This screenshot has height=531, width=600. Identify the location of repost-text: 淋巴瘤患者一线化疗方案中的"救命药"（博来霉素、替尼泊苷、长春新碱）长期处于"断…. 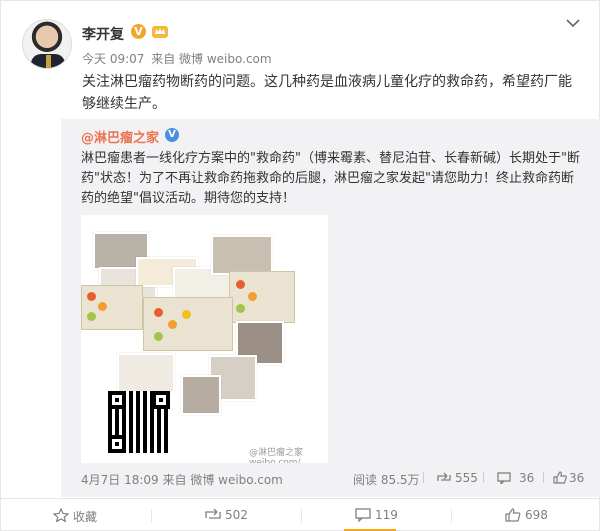
(330, 178).